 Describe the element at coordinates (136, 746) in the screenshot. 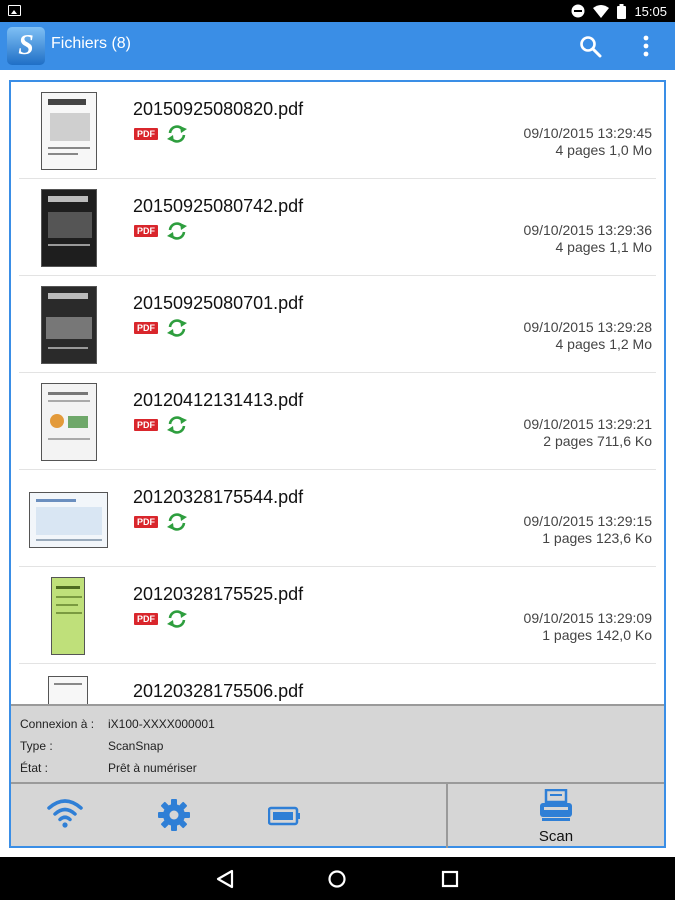

I see `type-value: ScanSnap` at that location.